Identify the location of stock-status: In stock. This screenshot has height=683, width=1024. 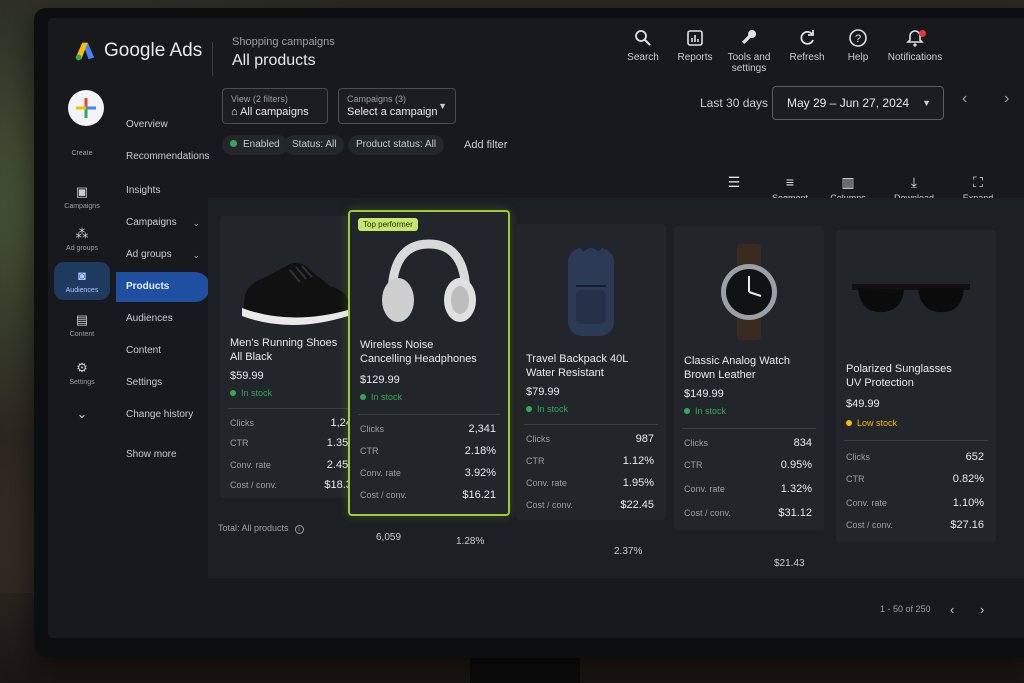
(547, 409).